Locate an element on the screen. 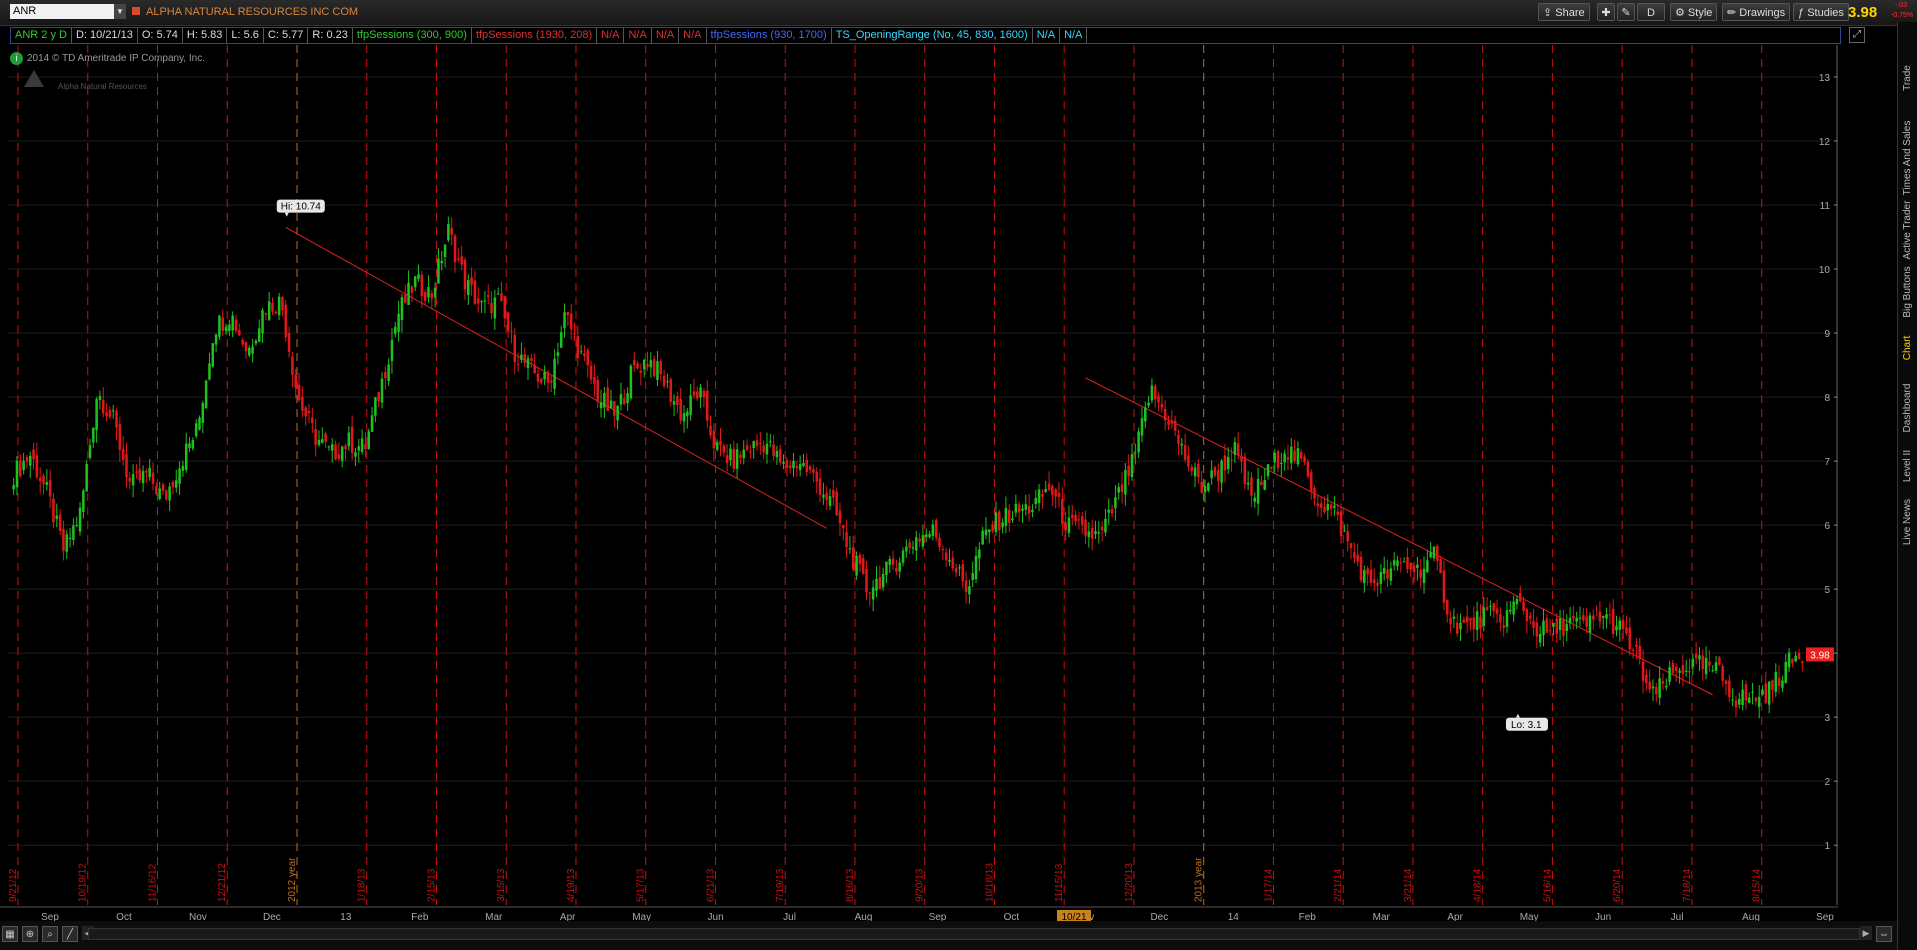  expand-icon: ⤢ is located at coordinates (1857, 35).